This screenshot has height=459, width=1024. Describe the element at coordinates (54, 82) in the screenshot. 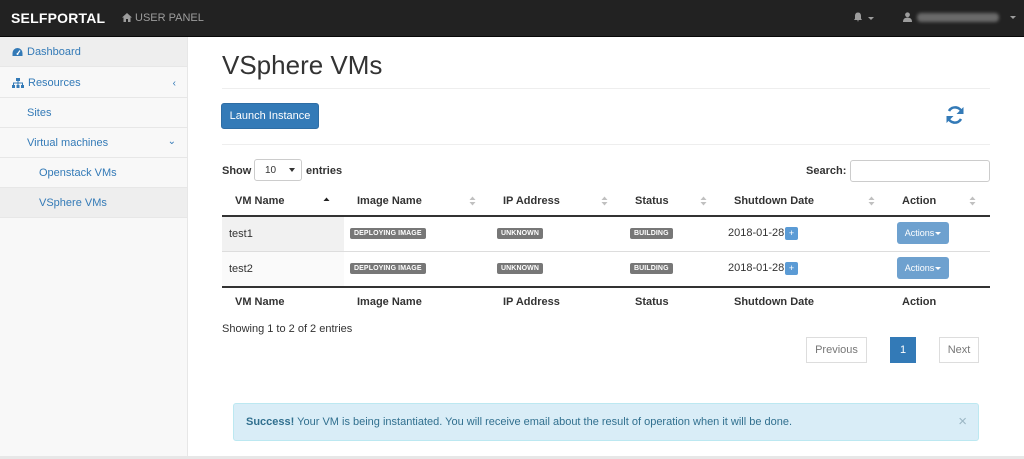

I see `sidebar-item-label: Resources` at that location.